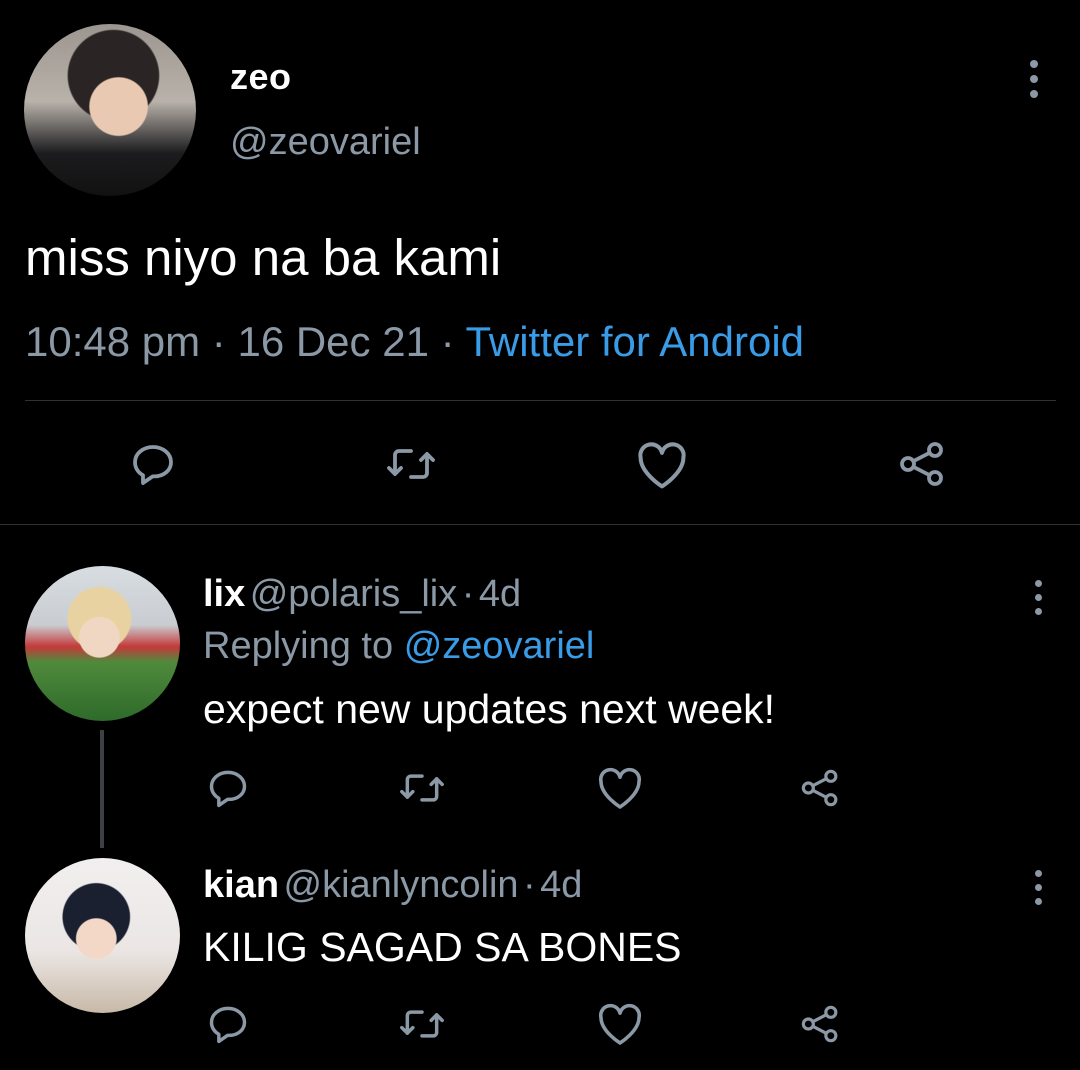 The width and height of the screenshot is (1080, 1070). Describe the element at coordinates (110, 110) in the screenshot. I see `author-avatar` at that location.